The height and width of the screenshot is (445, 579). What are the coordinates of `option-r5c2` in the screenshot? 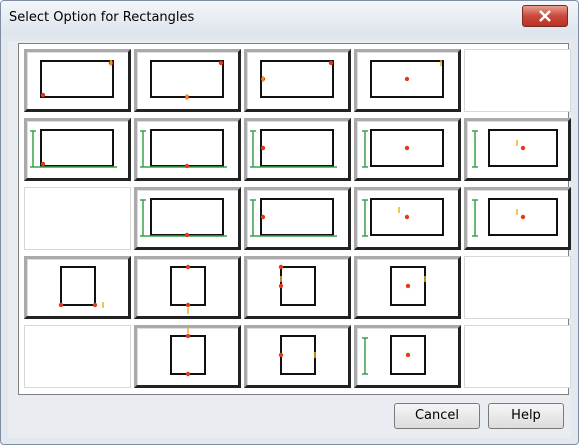 It's located at (187, 356).